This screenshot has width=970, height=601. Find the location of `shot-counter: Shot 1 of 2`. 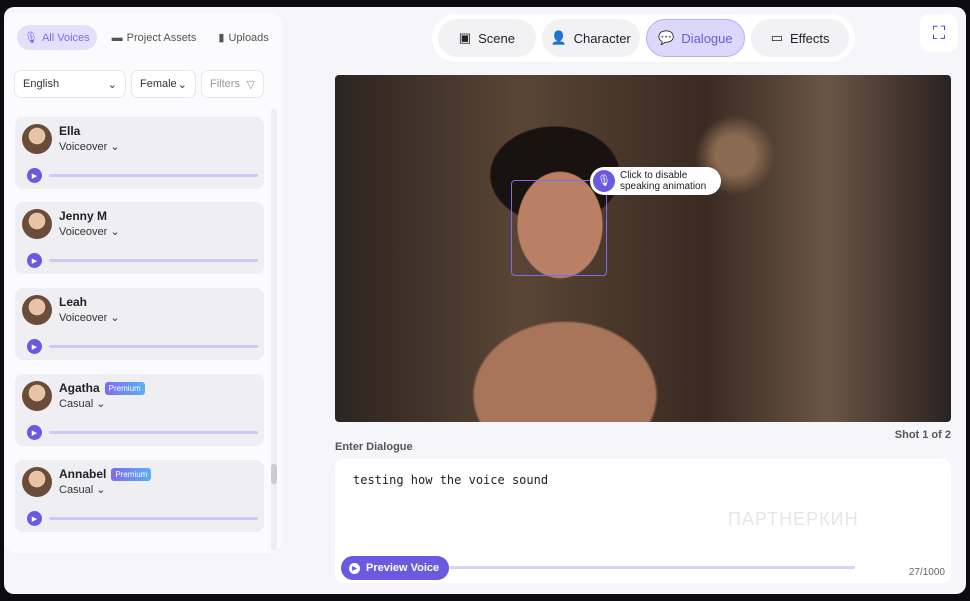

shot-counter: Shot 1 of 2 is located at coordinates (922, 435).